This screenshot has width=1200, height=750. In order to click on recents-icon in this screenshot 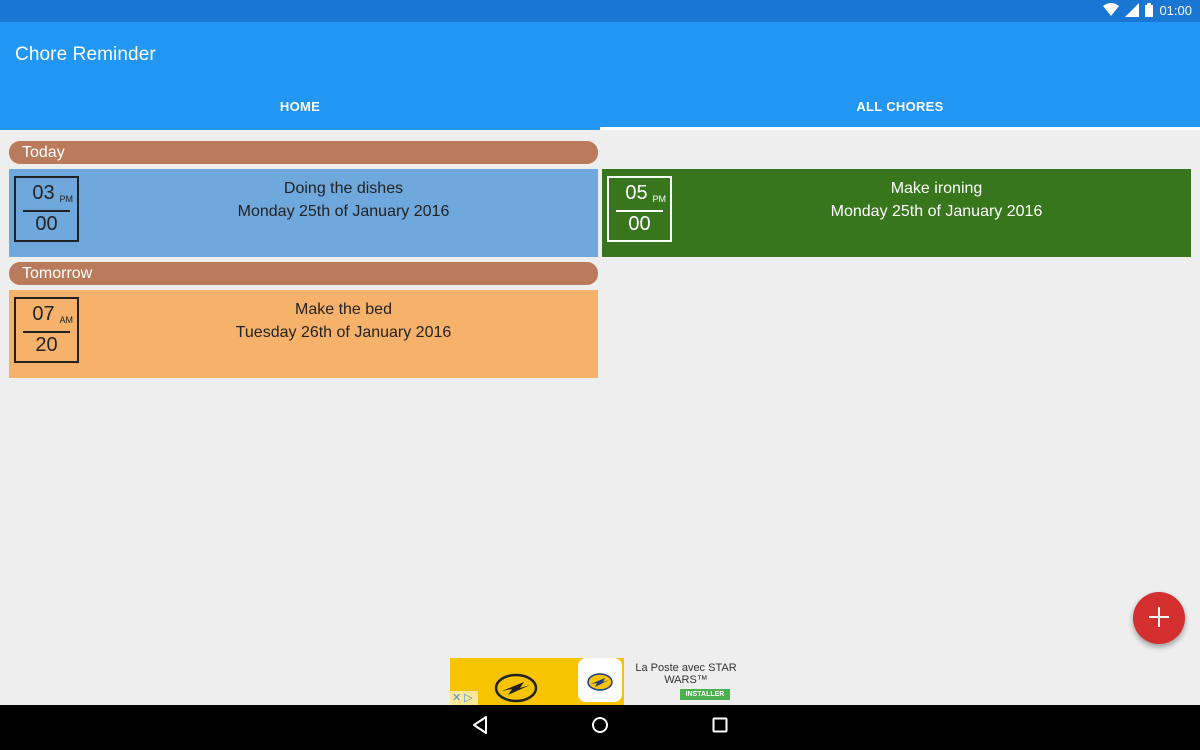, I will do `click(720, 727)`.